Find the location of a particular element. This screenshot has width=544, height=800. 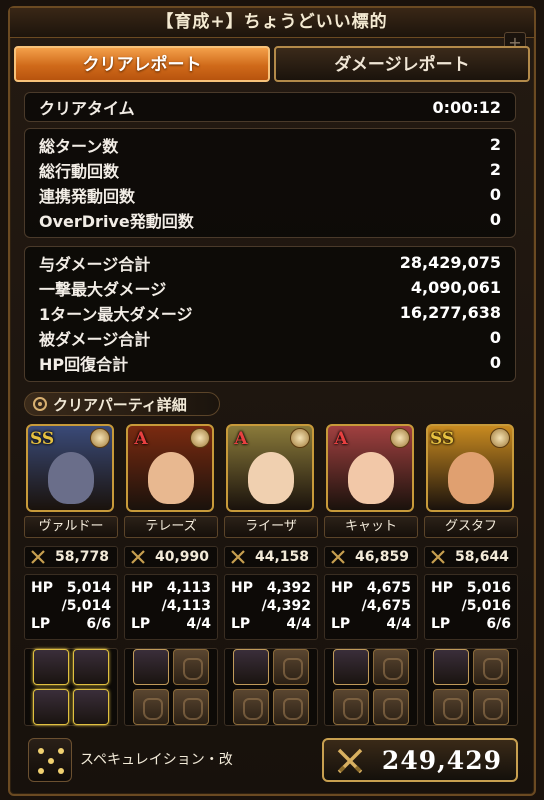

formation-name: スペキュレイション・改 is located at coordinates (156, 760).